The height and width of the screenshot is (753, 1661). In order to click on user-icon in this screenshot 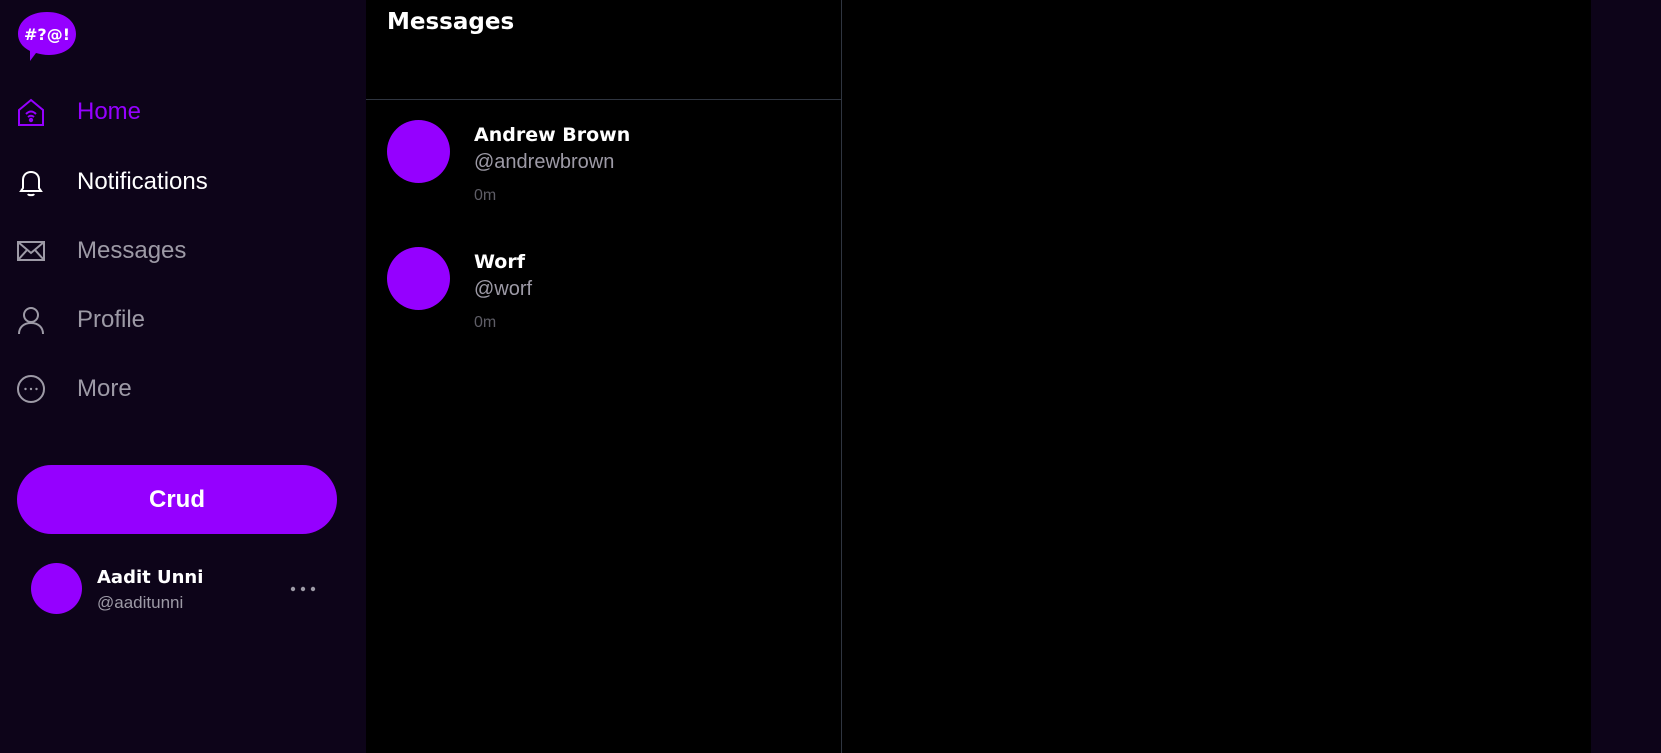, I will do `click(31, 320)`.